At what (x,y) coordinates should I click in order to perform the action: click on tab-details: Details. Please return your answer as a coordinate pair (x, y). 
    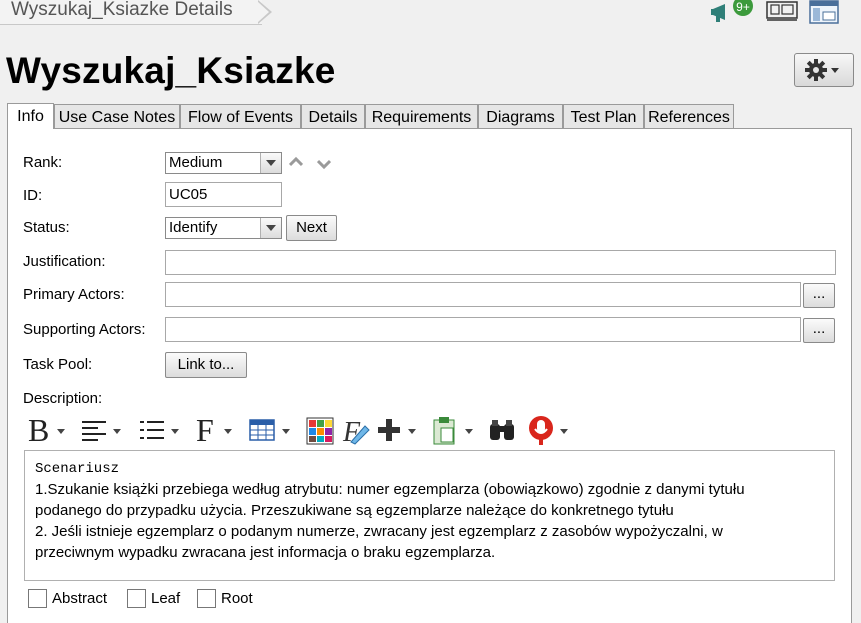
    Looking at the image, I should click on (333, 116).